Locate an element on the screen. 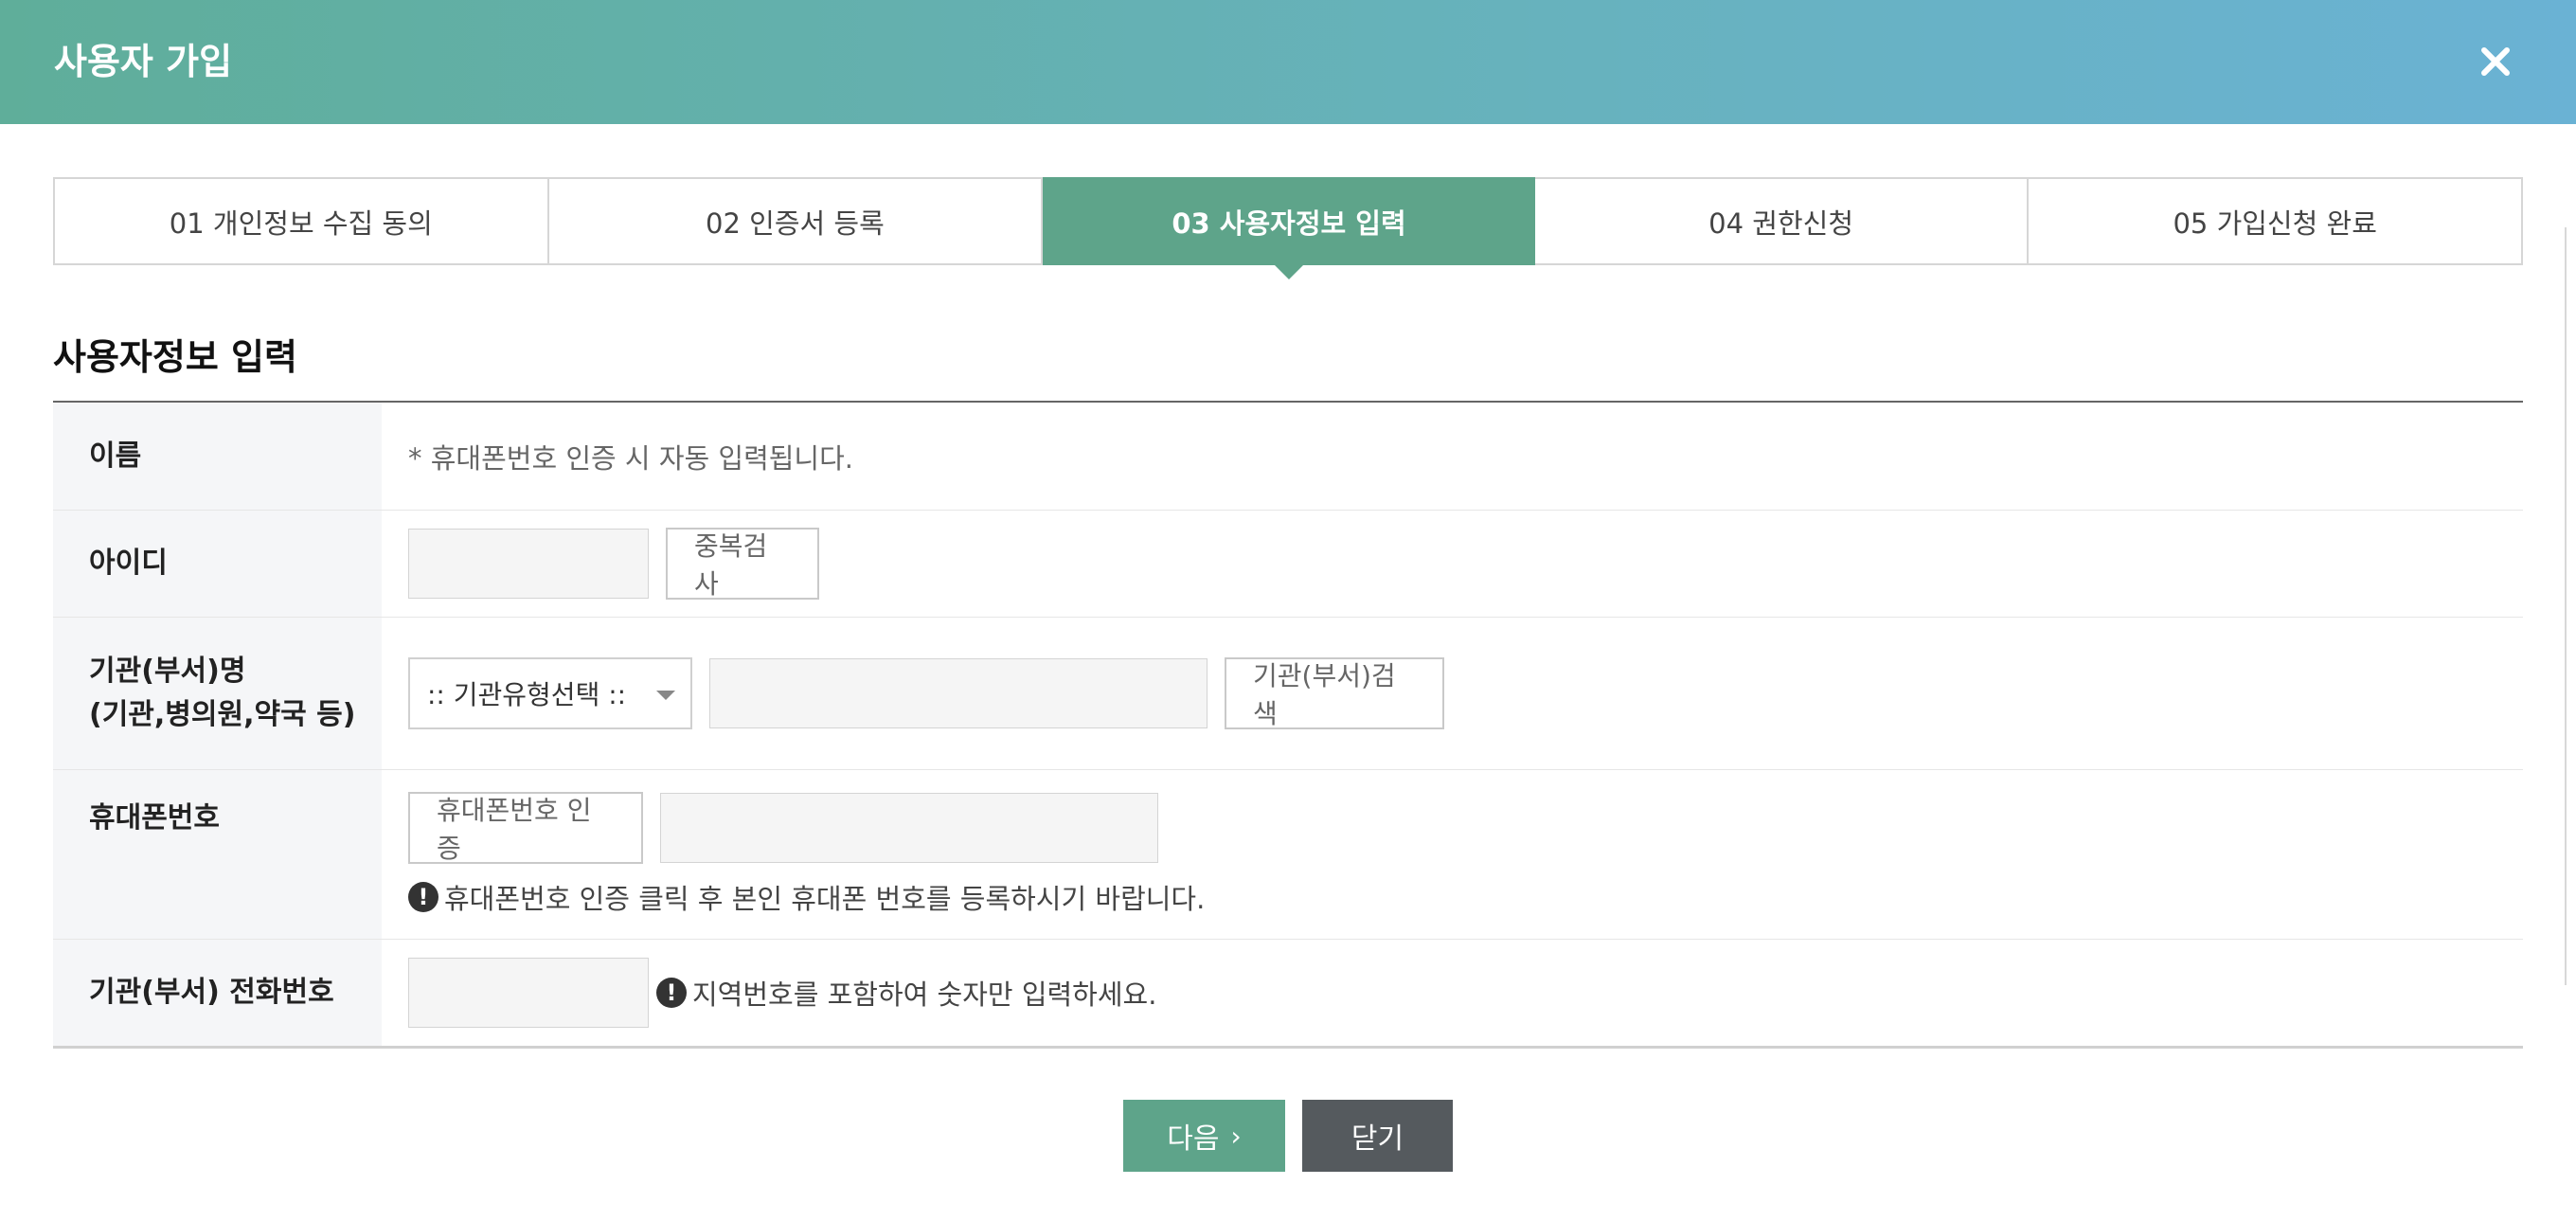 The width and height of the screenshot is (2576, 1221). name-label: 이름 is located at coordinates (217, 457).